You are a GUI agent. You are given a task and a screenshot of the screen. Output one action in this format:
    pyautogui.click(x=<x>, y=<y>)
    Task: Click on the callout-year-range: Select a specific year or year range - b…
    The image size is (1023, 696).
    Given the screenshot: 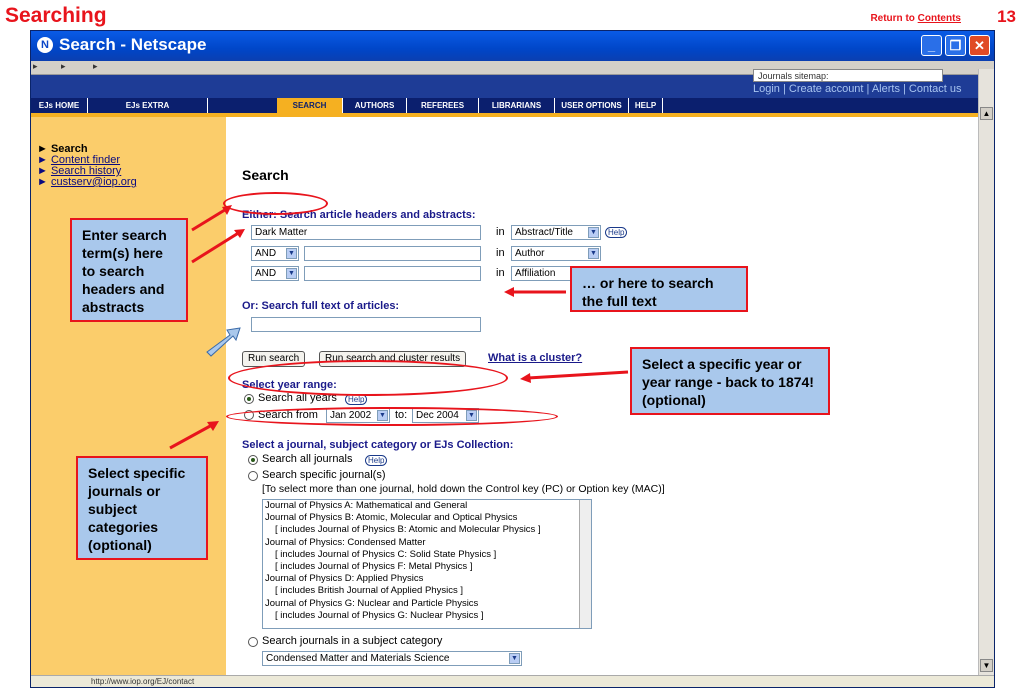 What is the action you would take?
    pyautogui.click(x=730, y=381)
    